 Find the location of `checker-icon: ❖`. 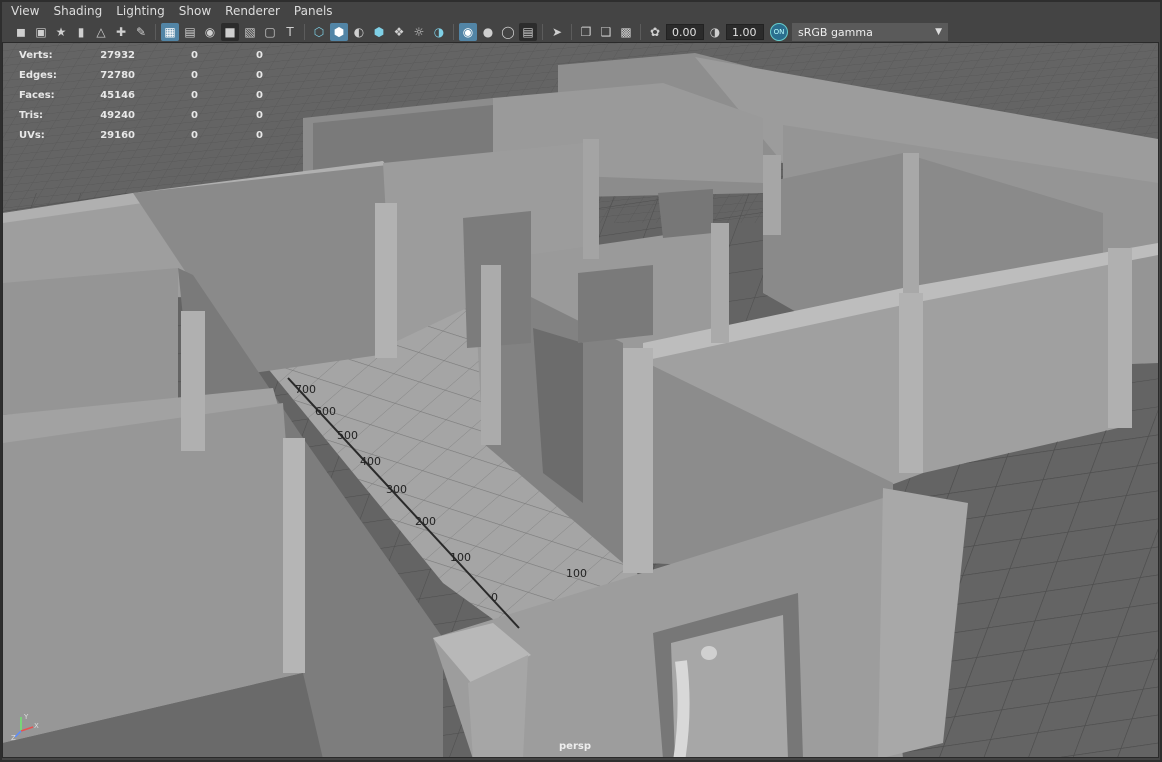

checker-icon: ❖ is located at coordinates (399, 32).